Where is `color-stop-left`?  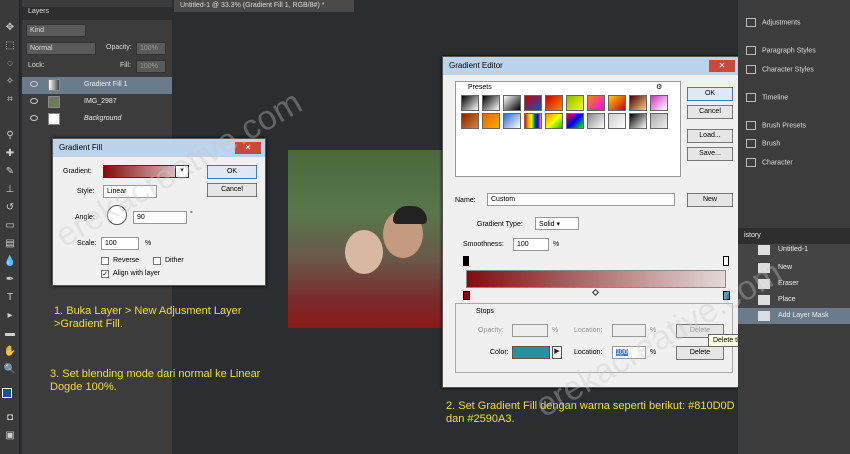 color-stop-left is located at coordinates (466, 295).